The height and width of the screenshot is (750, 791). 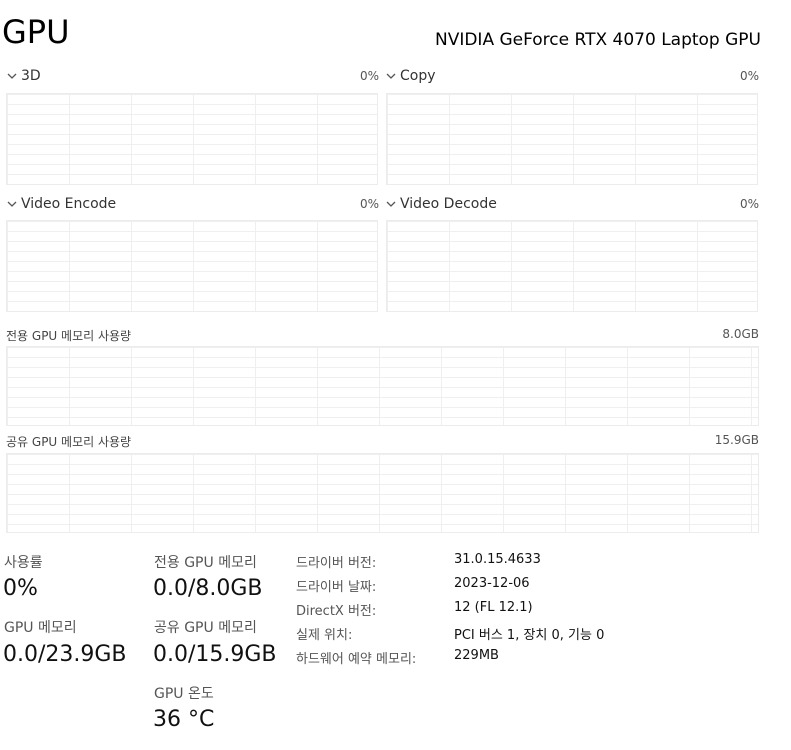 I want to click on physical-location-value: PCI 버스 1, 장치 0, 기능 0, so click(x=529, y=635).